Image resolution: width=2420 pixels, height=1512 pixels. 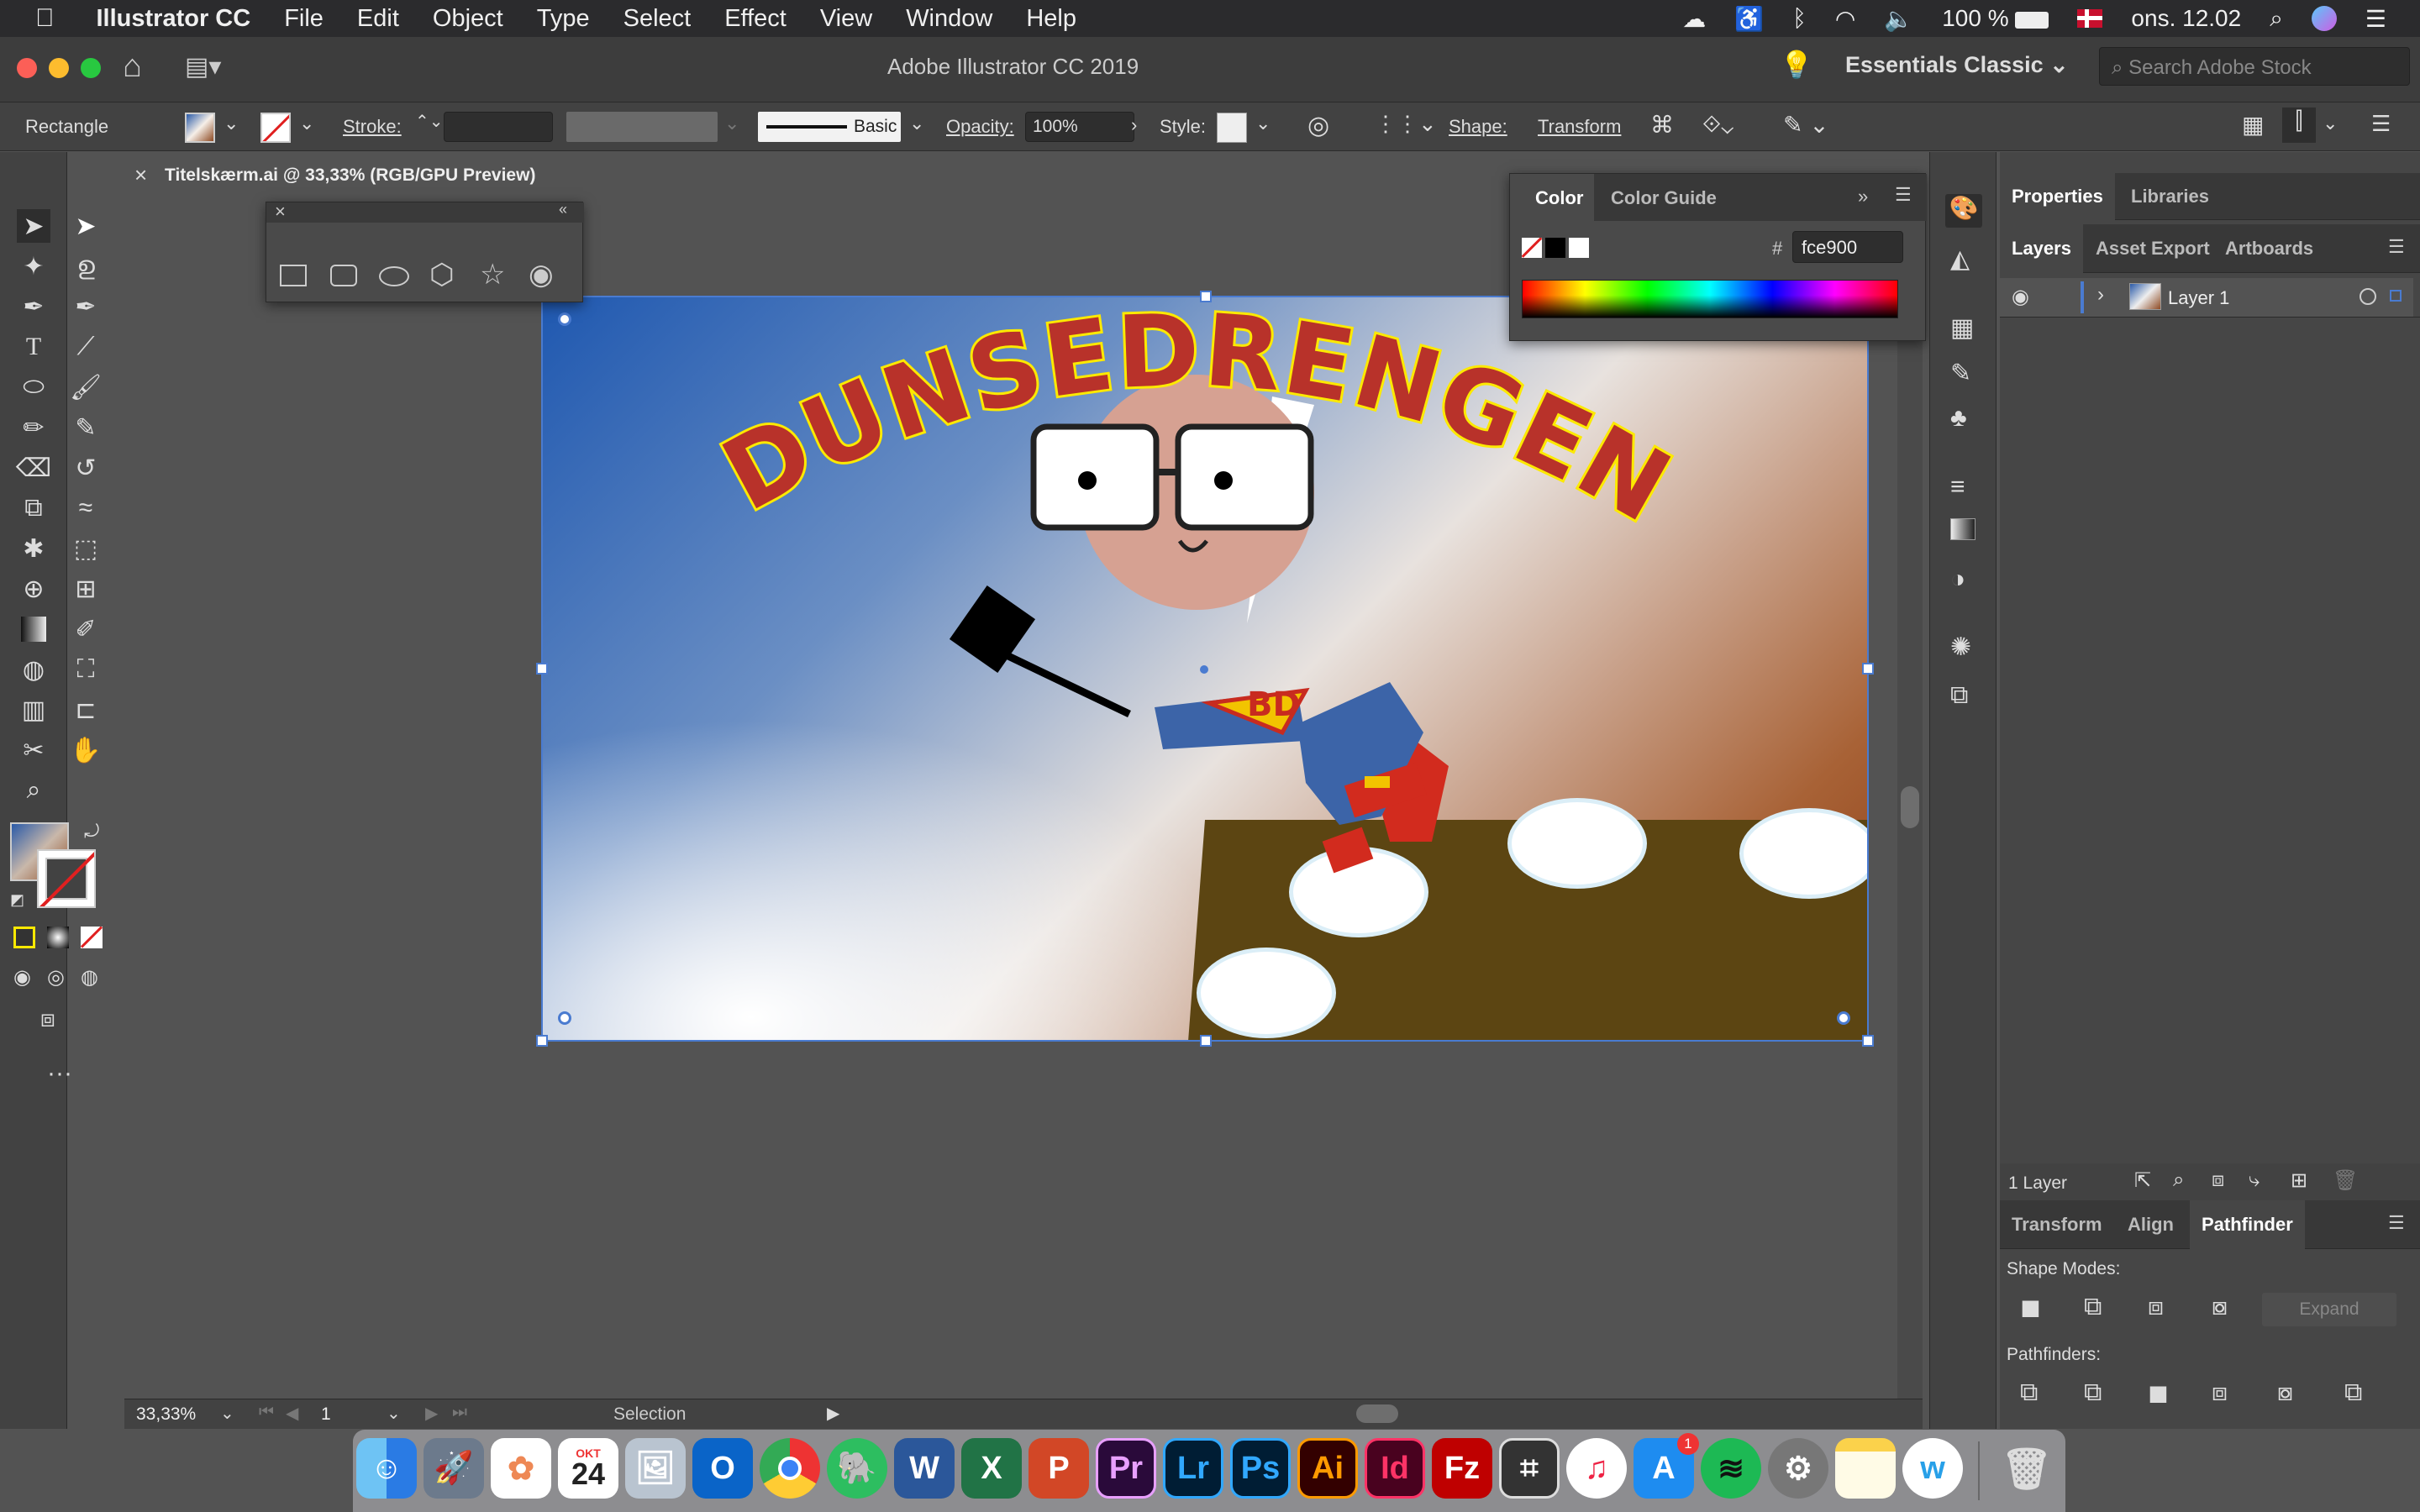 I want to click on divide-icon: ⧉, so click(x=2029, y=1392).